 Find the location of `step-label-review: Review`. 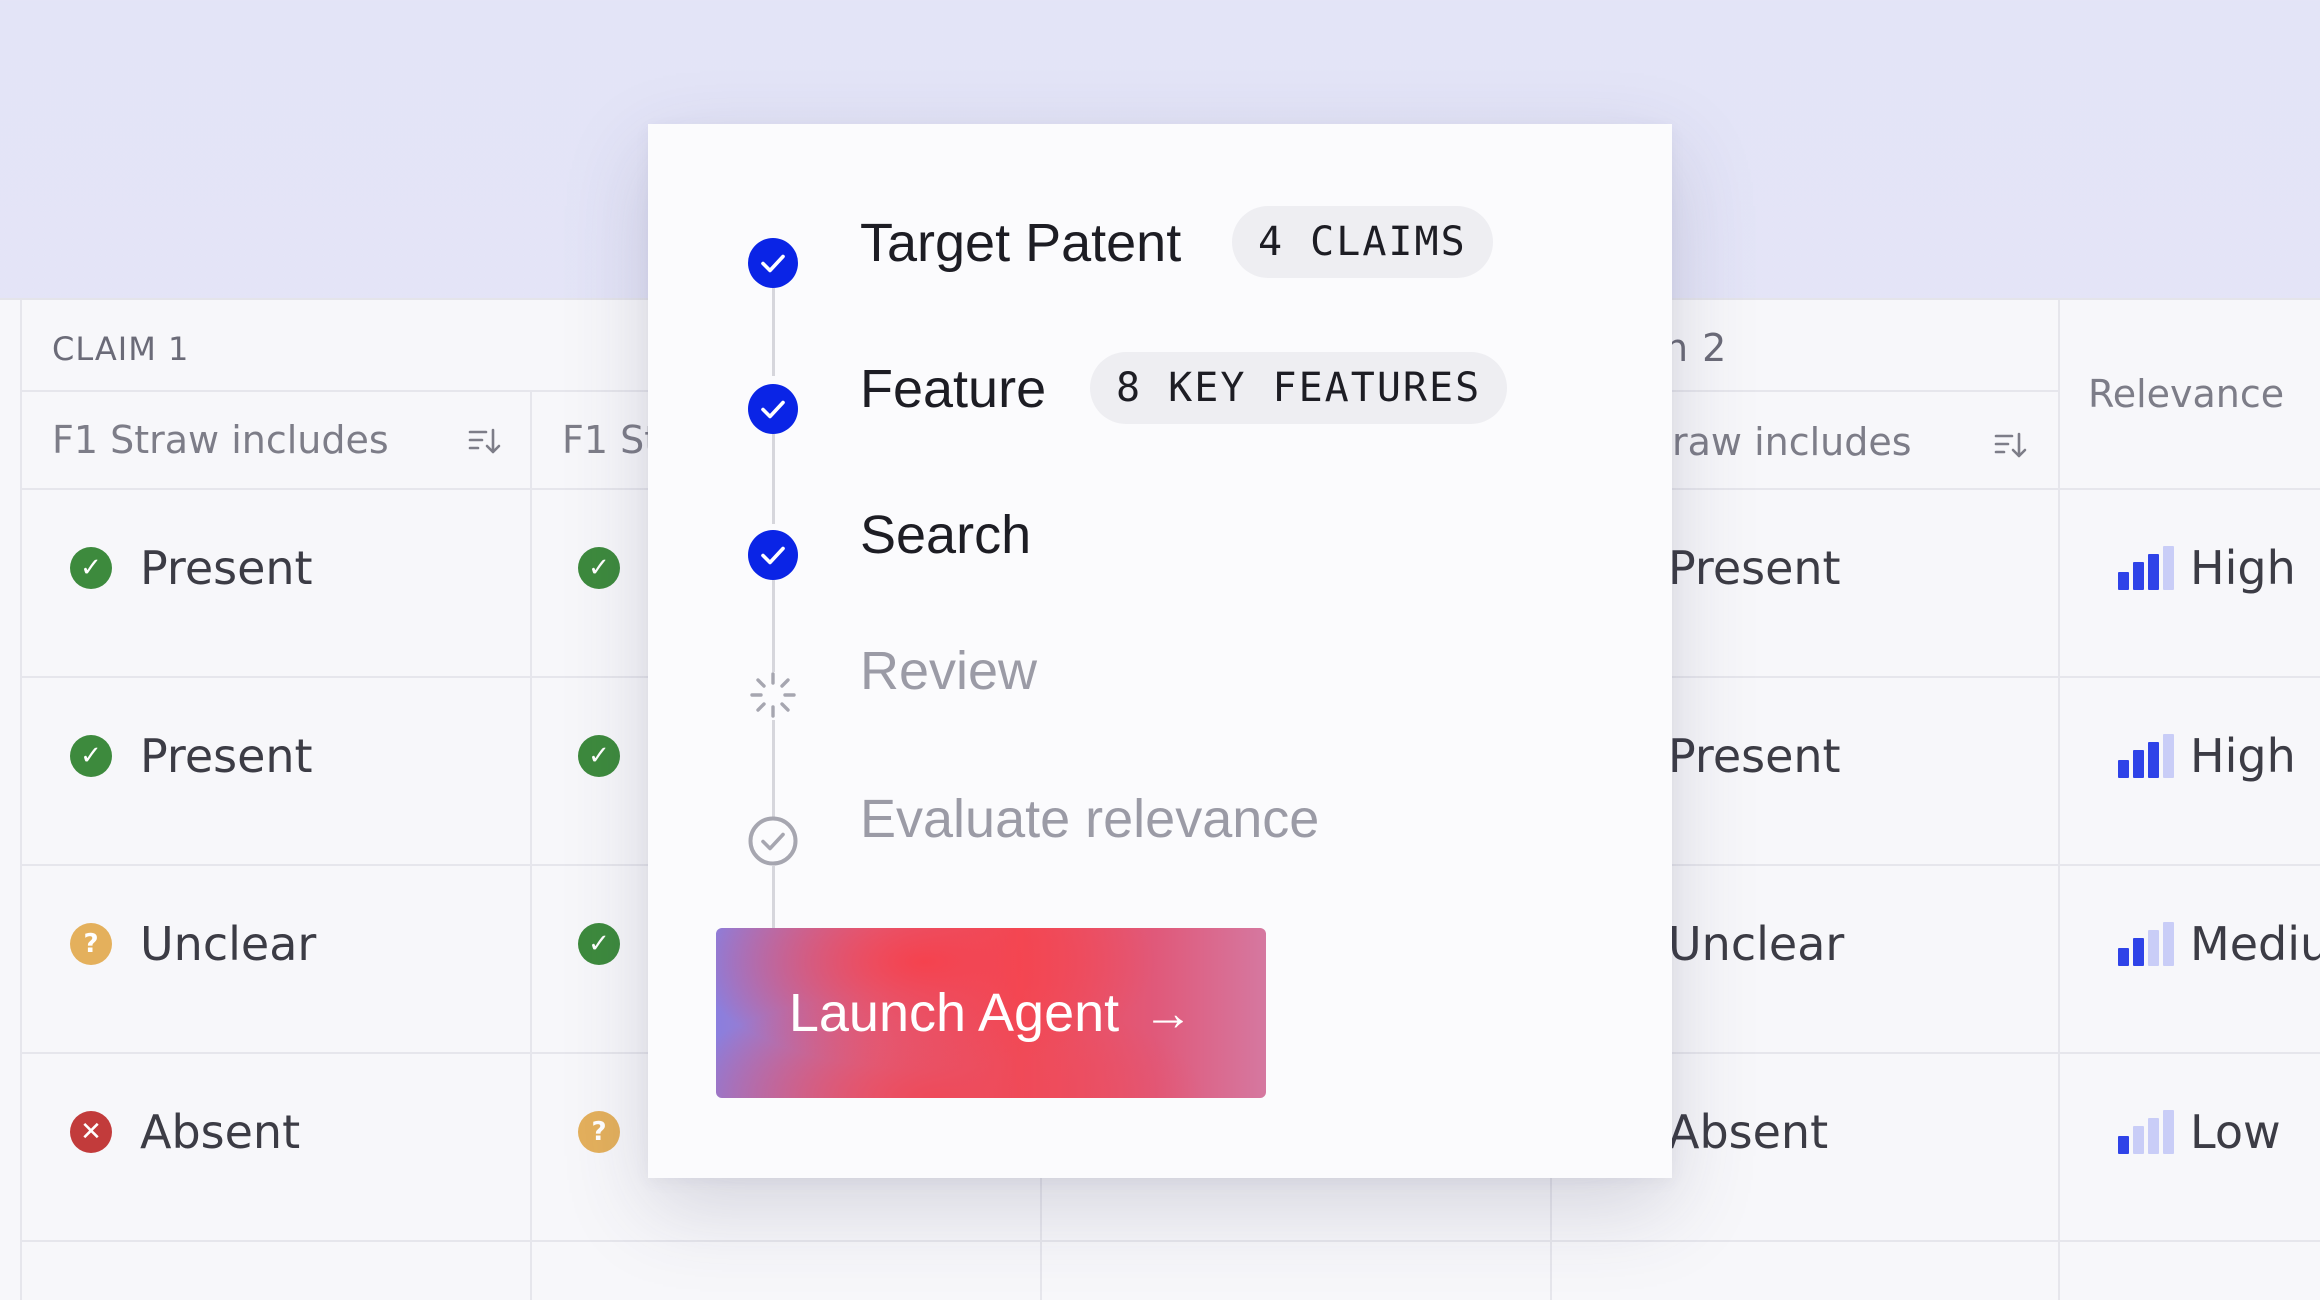

step-label-review: Review is located at coordinates (948, 671).